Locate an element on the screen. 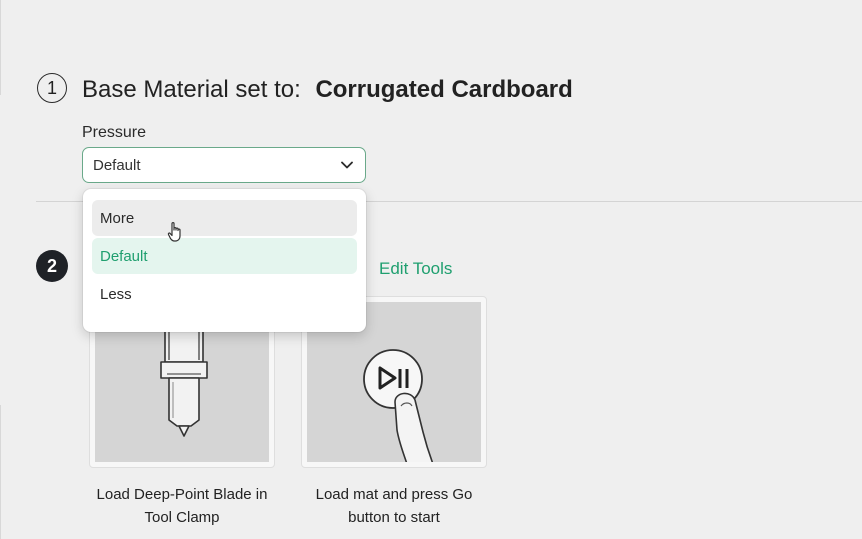 This screenshot has width=862, height=539. pressure-select: Default is located at coordinates (224, 165).